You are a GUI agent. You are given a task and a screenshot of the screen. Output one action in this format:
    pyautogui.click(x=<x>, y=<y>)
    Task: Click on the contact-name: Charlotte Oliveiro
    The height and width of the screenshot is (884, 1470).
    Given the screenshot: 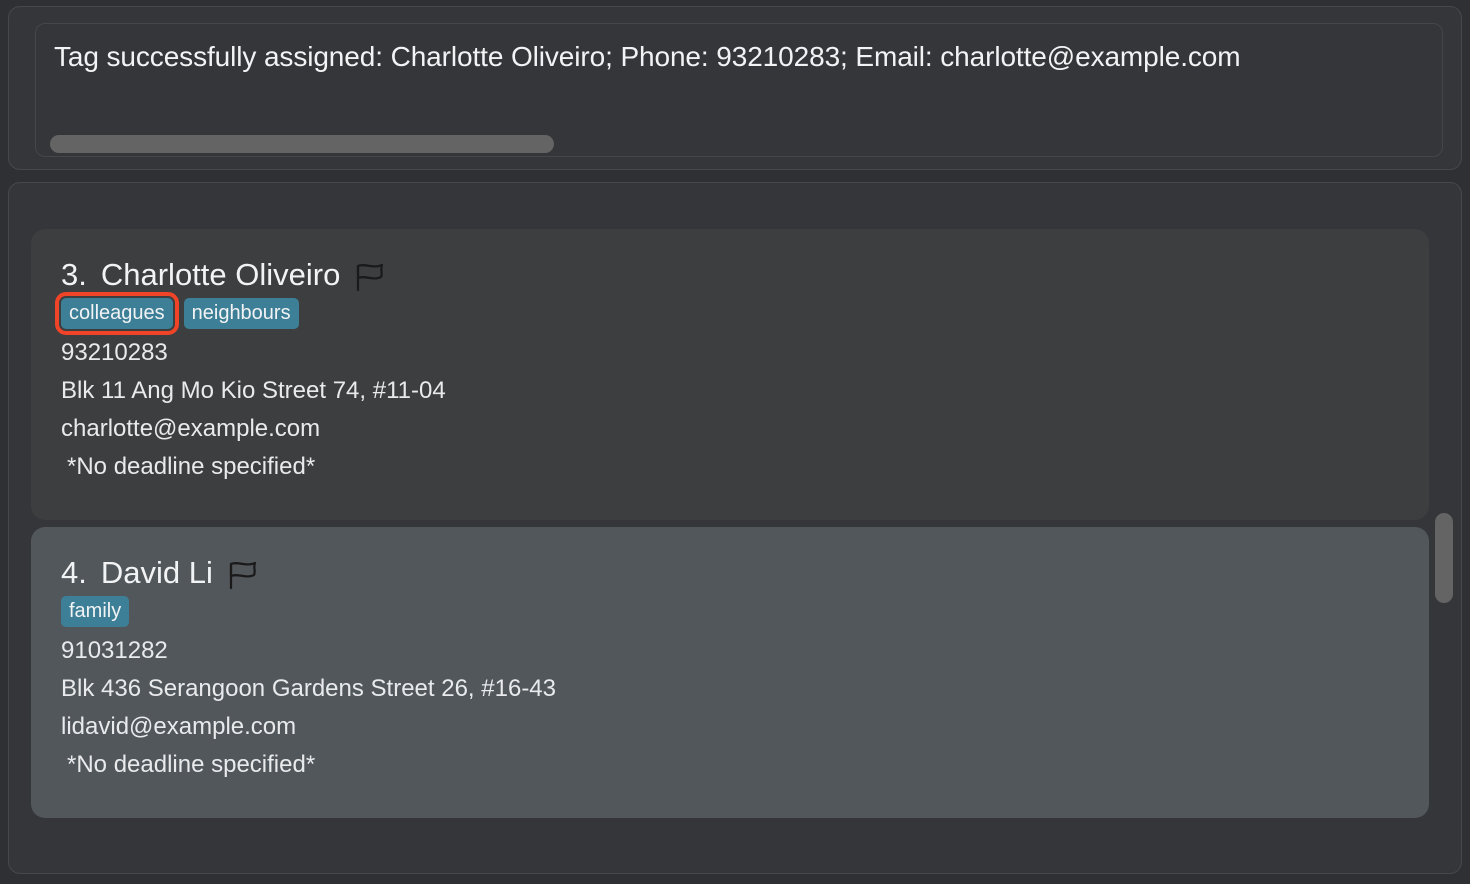 What is the action you would take?
    pyautogui.click(x=220, y=274)
    